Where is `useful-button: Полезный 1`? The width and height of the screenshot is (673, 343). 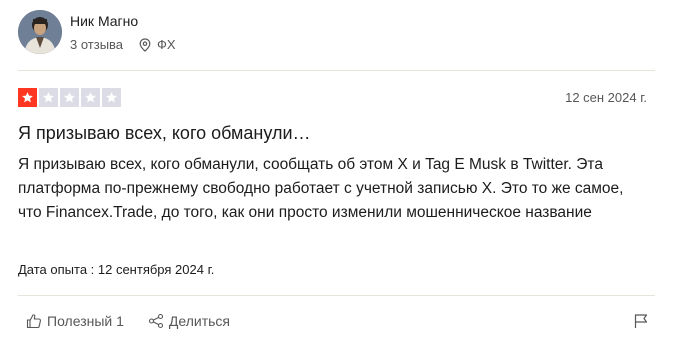 useful-button: Полезный 1 is located at coordinates (75, 321).